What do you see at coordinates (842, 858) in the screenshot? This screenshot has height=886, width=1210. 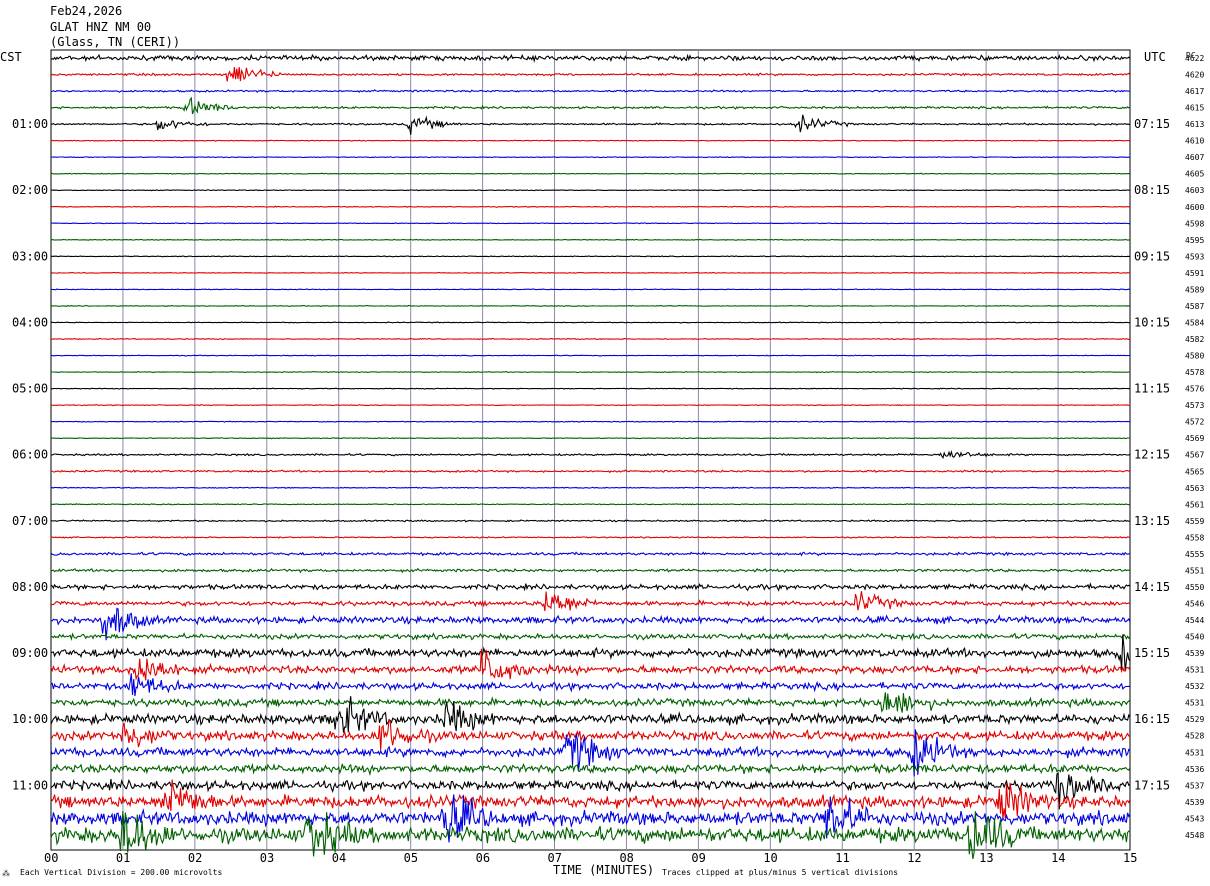 I see `x-tick-label: 11` at bounding box center [842, 858].